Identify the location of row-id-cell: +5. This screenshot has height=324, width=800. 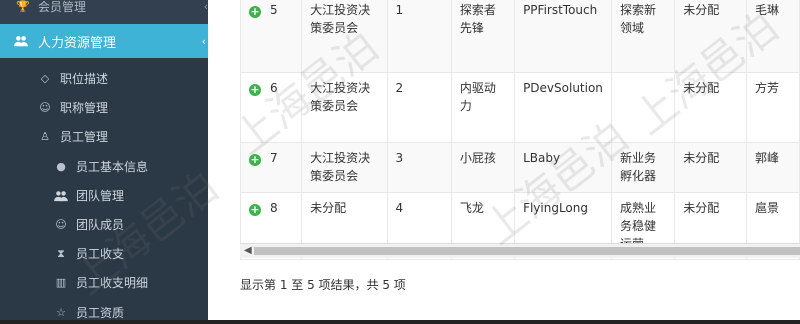
(271, 36).